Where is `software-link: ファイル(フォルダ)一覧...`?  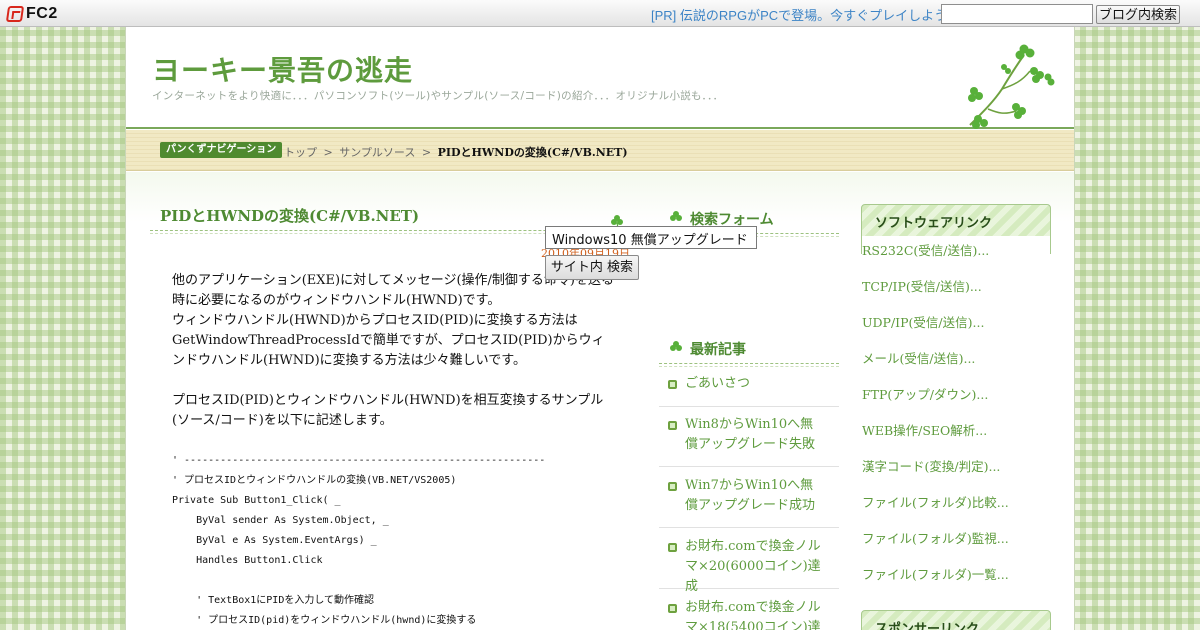 software-link: ファイル(フォルダ)一覧... is located at coordinates (935, 573).